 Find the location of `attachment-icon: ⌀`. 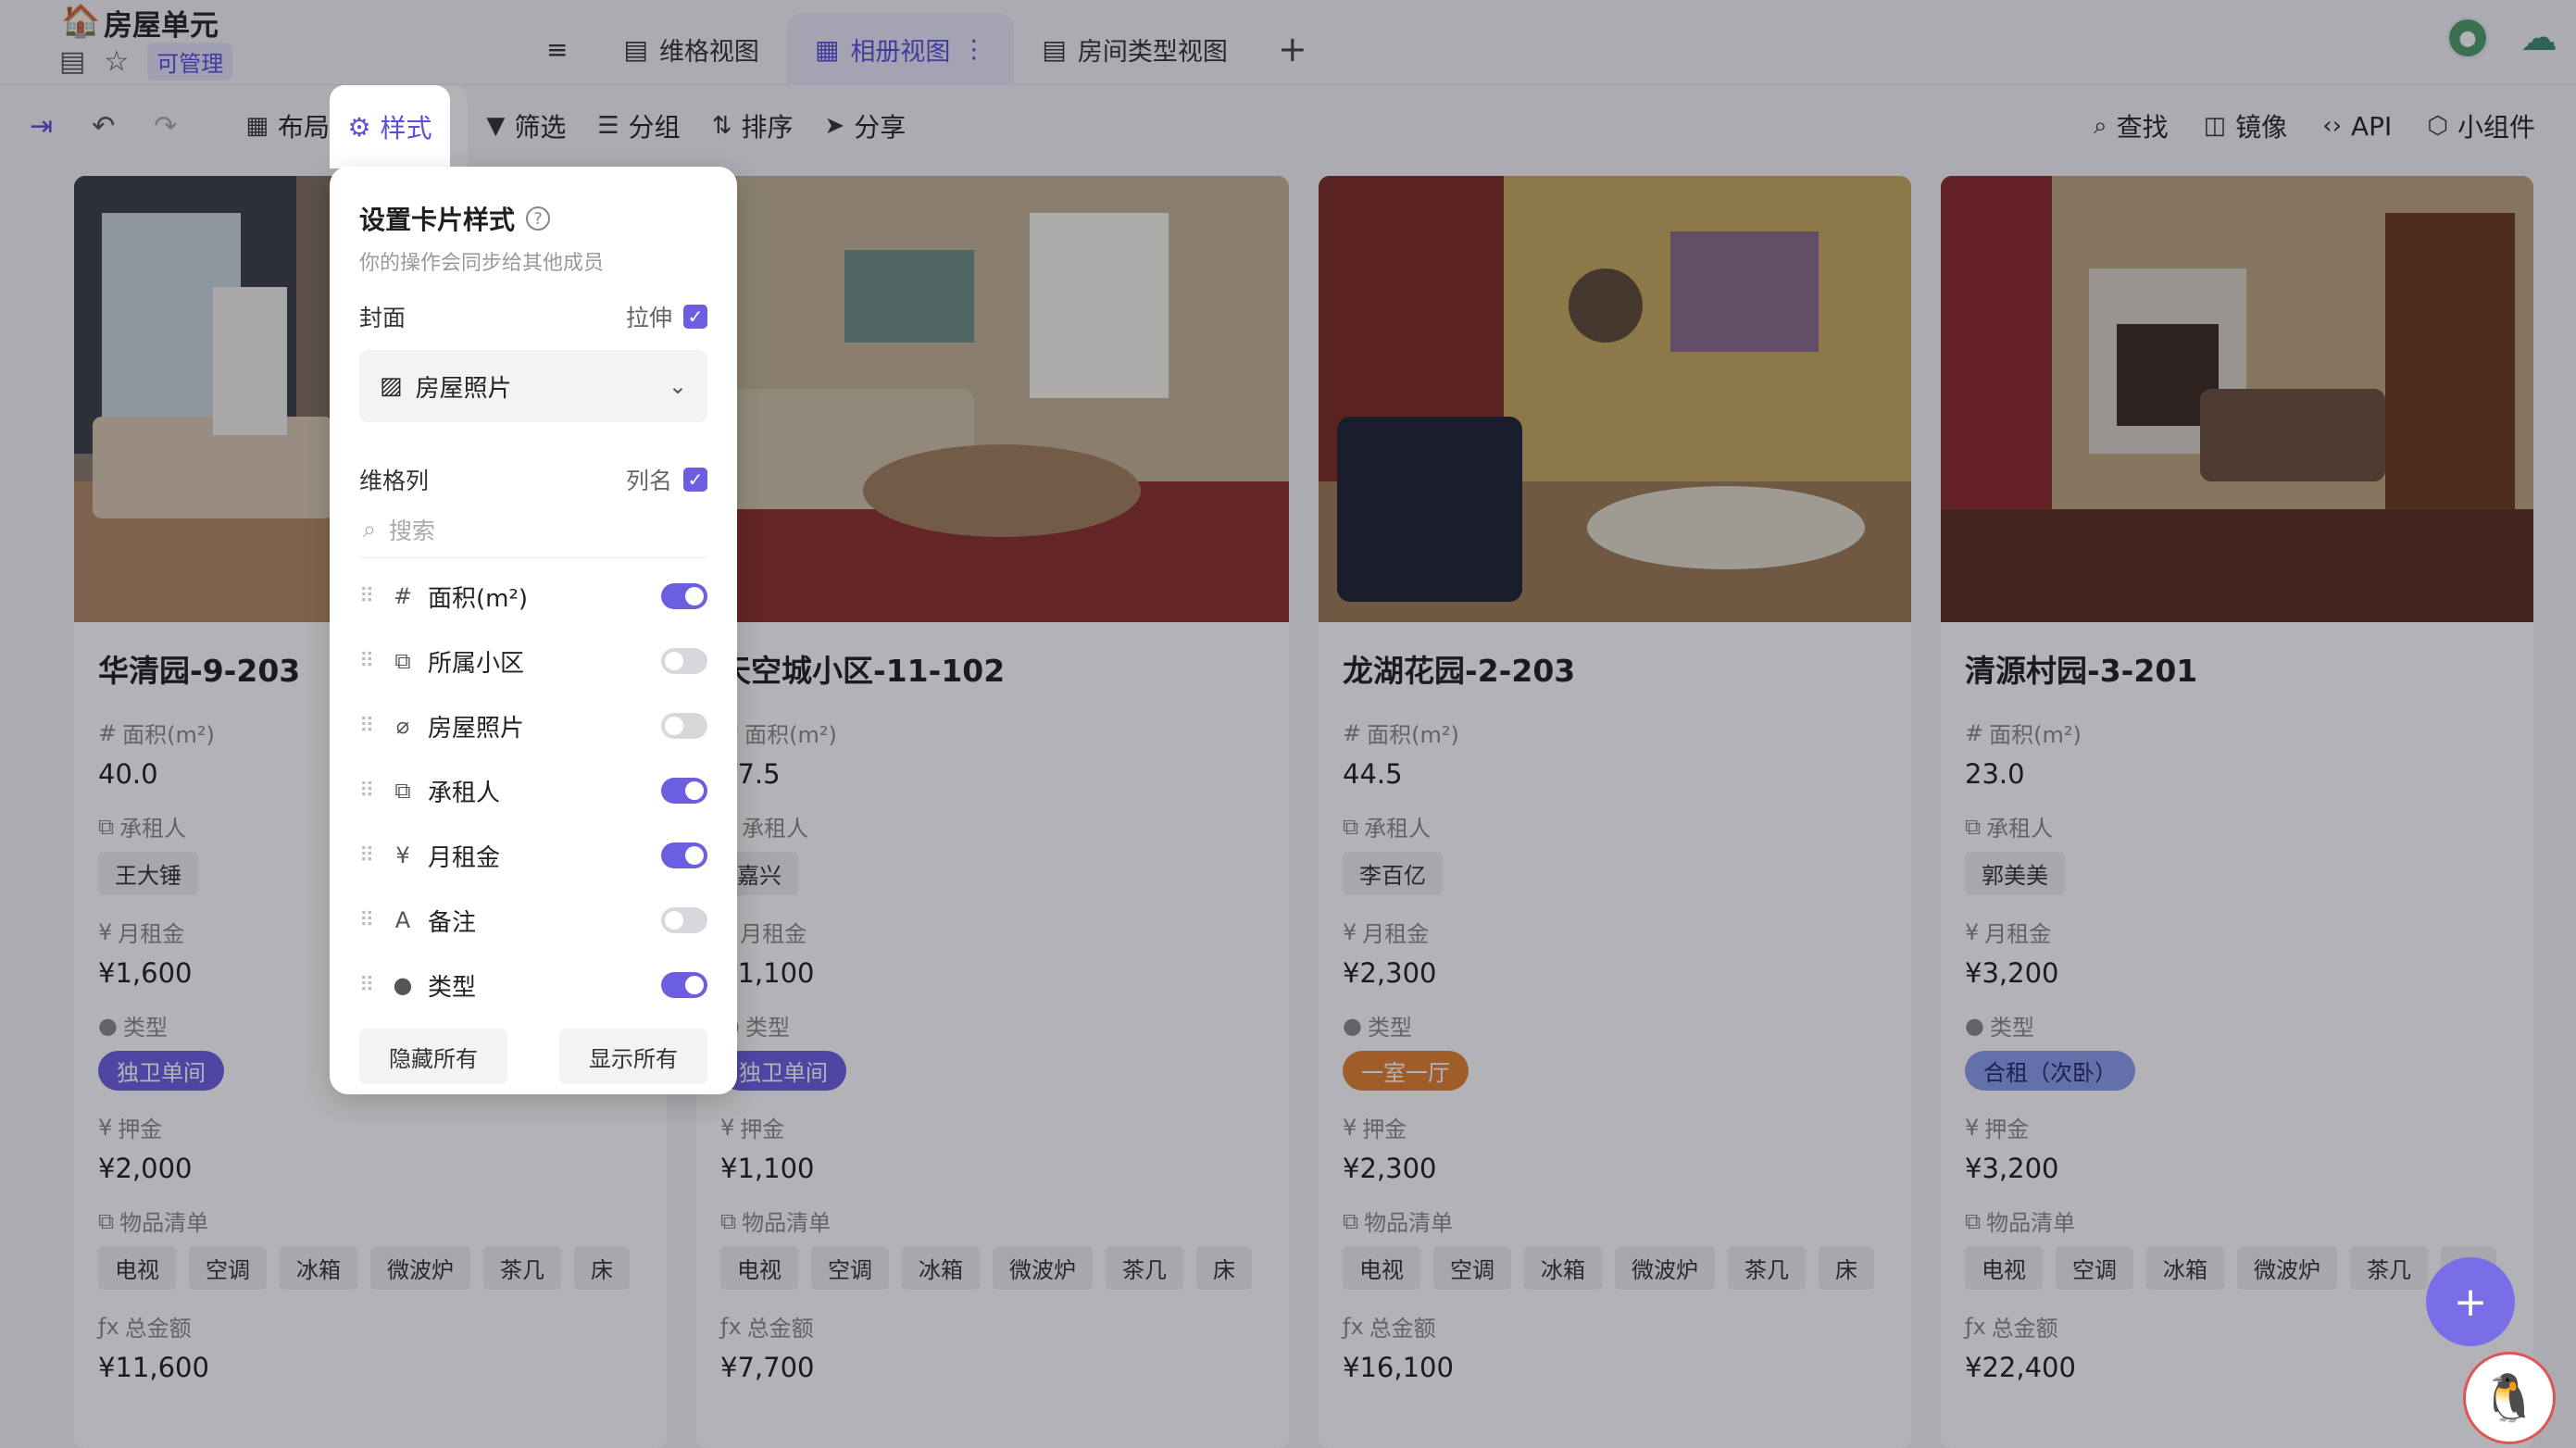

attachment-icon: ⌀ is located at coordinates (402, 726).